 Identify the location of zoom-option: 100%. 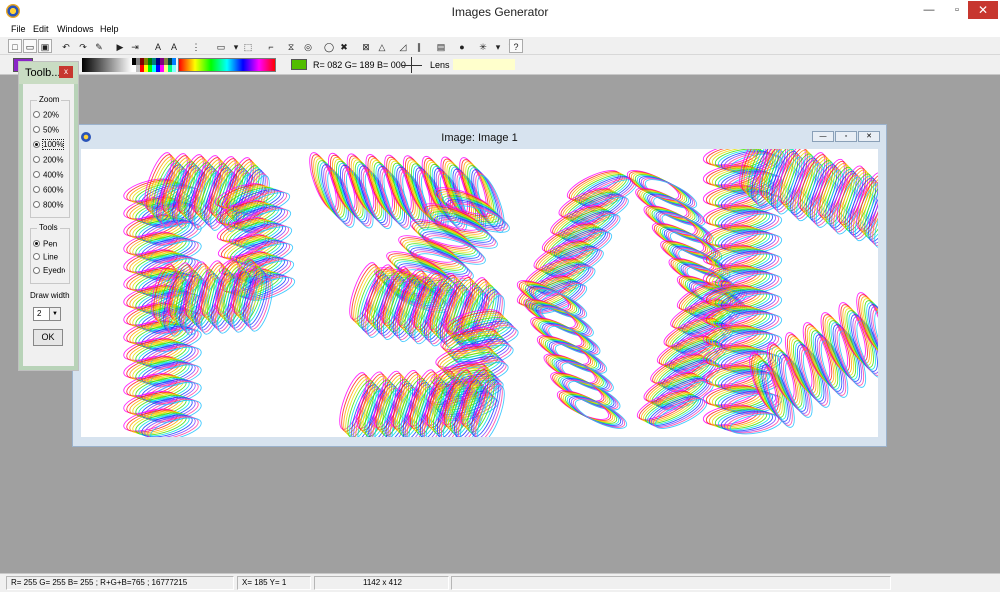
(49, 145).